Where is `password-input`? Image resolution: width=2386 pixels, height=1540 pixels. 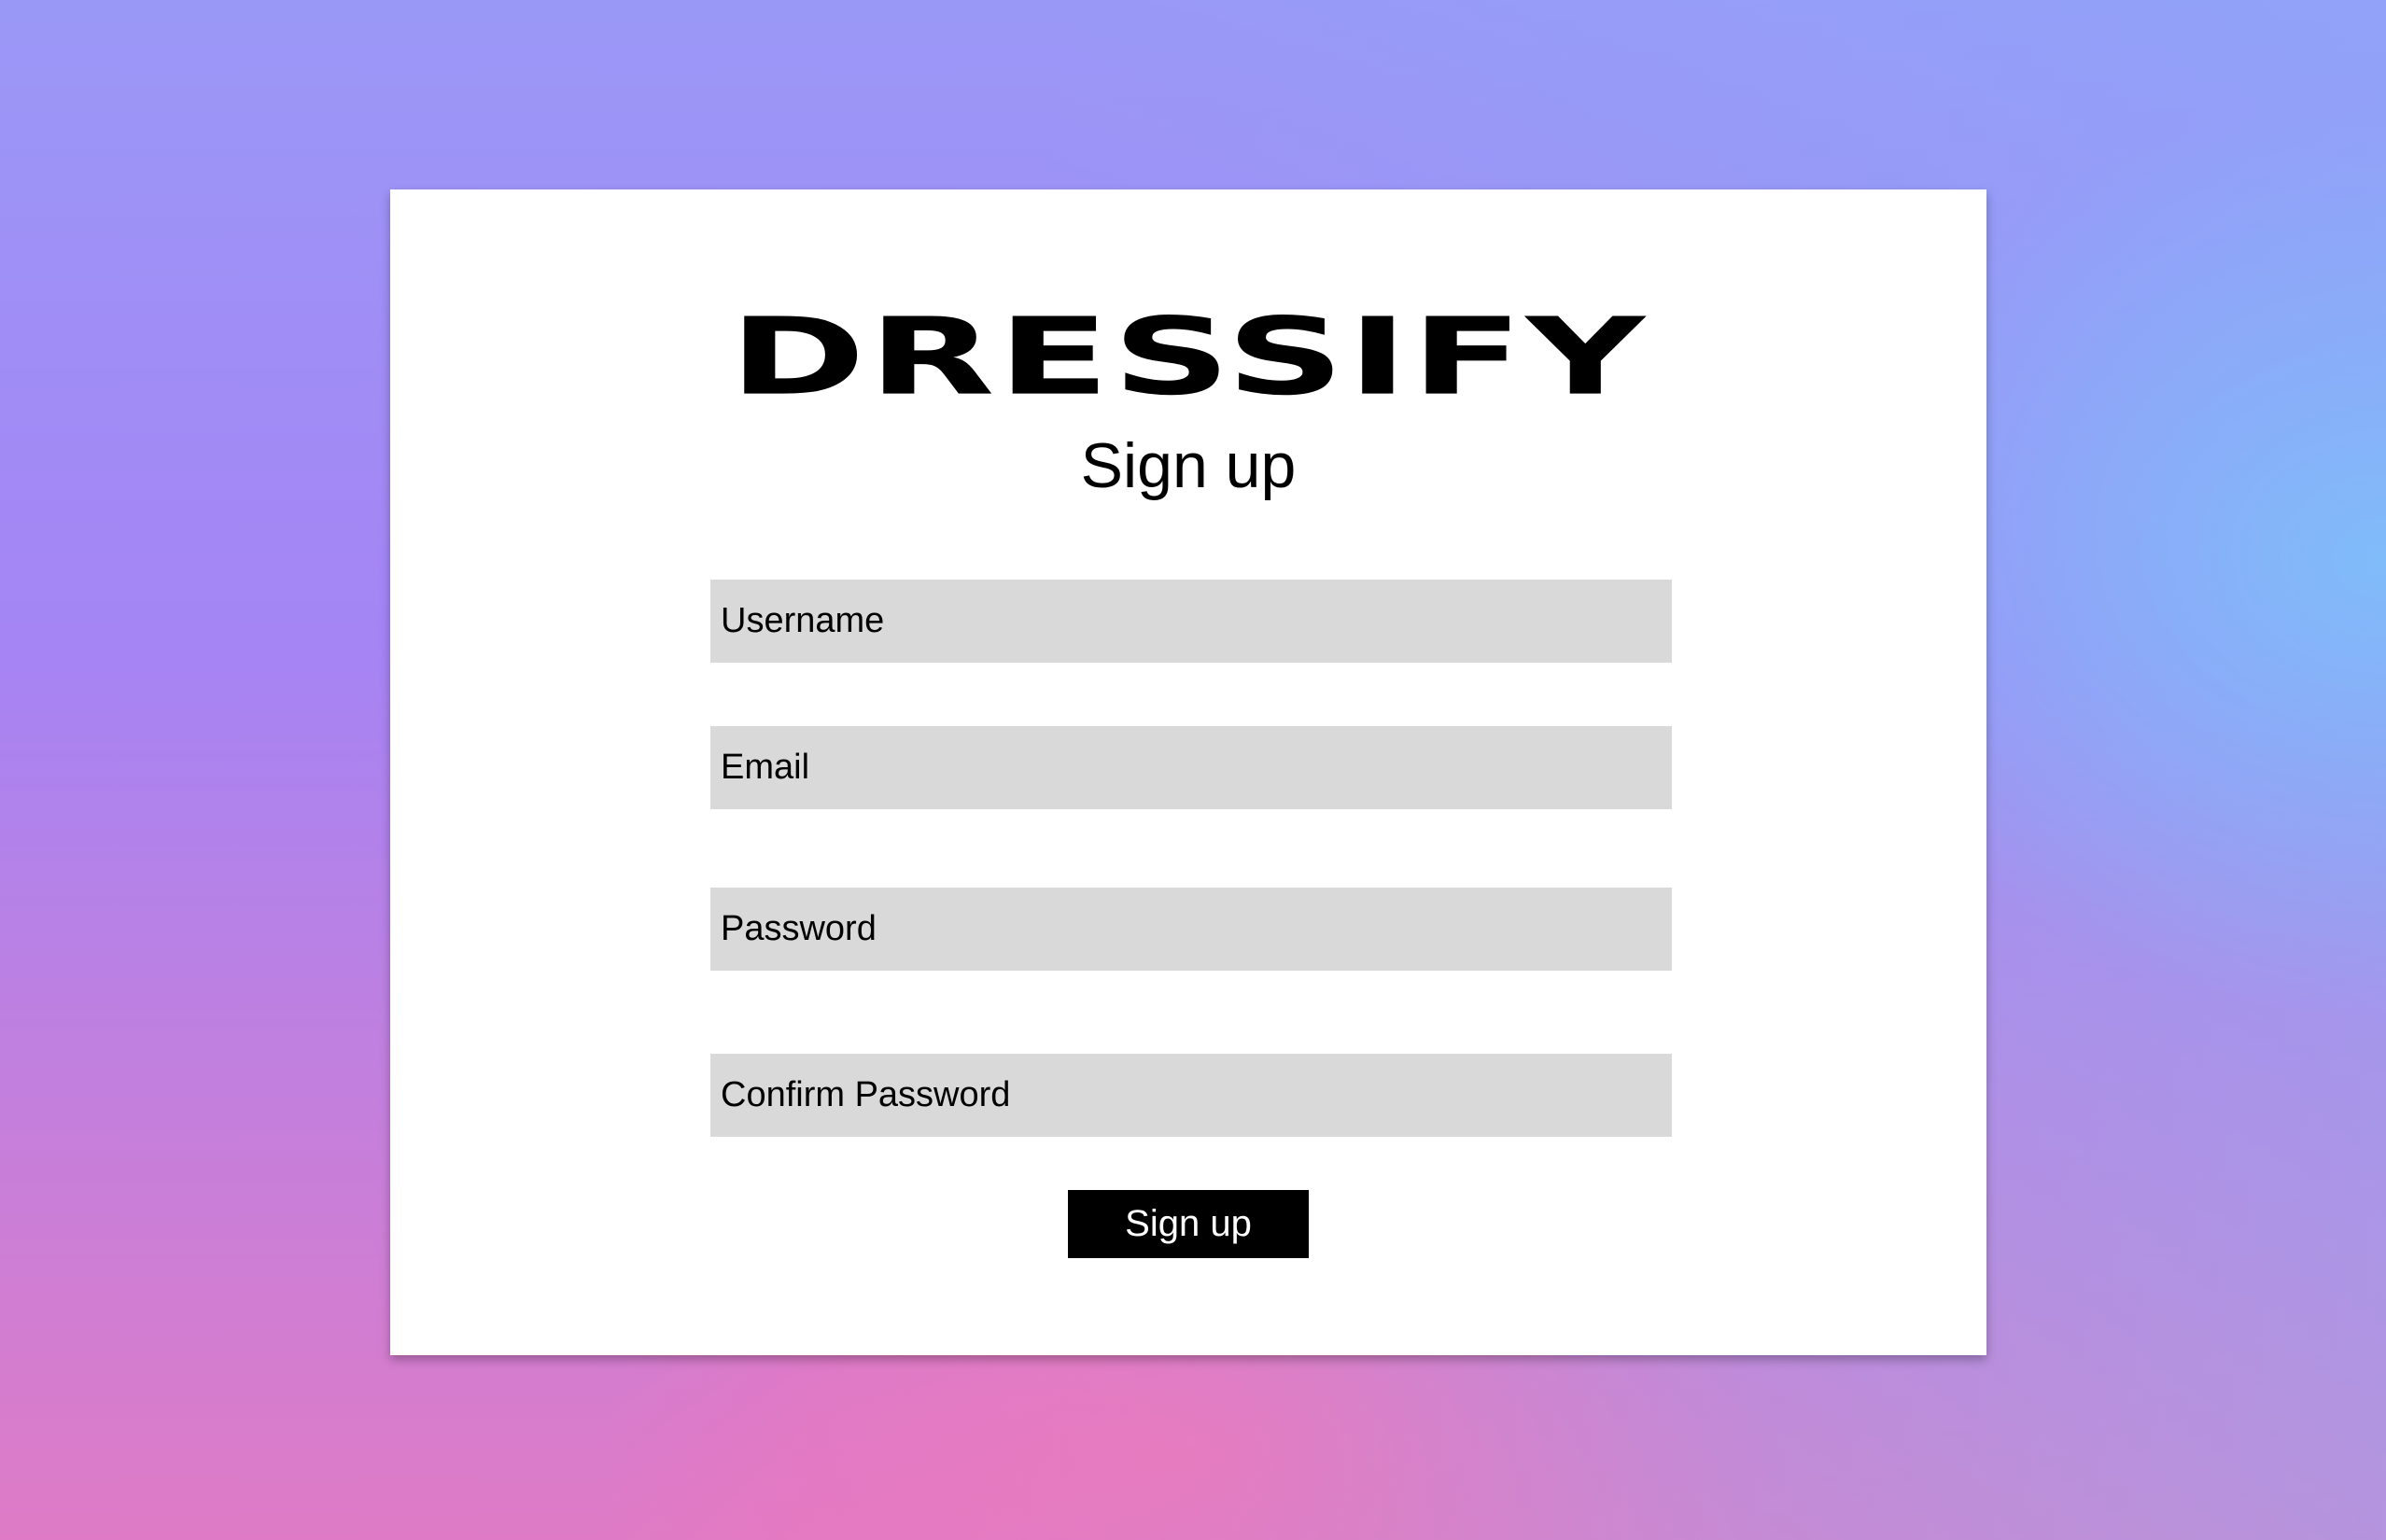
password-input is located at coordinates (1197, 929).